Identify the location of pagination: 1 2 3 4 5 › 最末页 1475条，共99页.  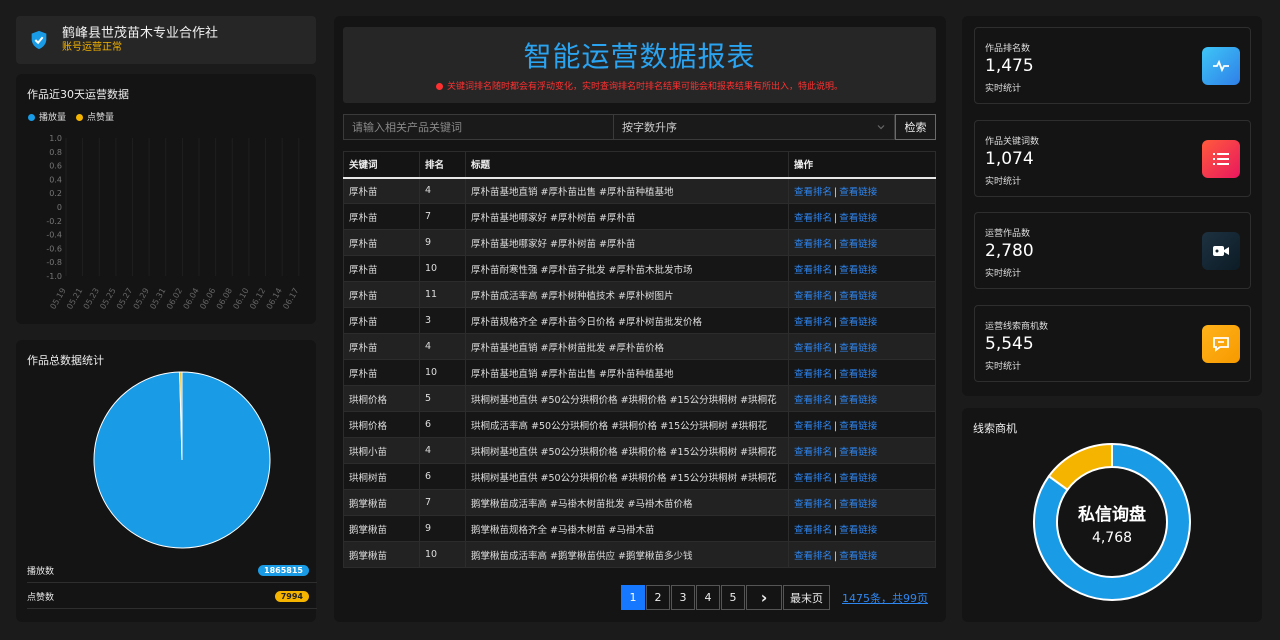
(774, 597).